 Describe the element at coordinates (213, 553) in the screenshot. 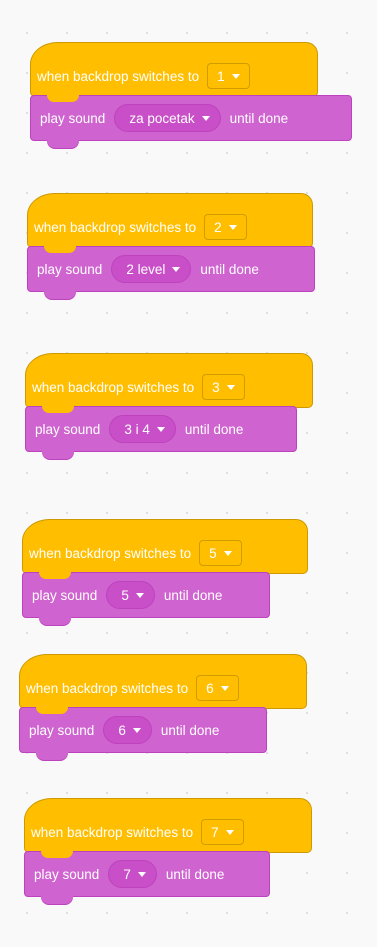

I see `backdrop-dropdown-value: 5` at that location.